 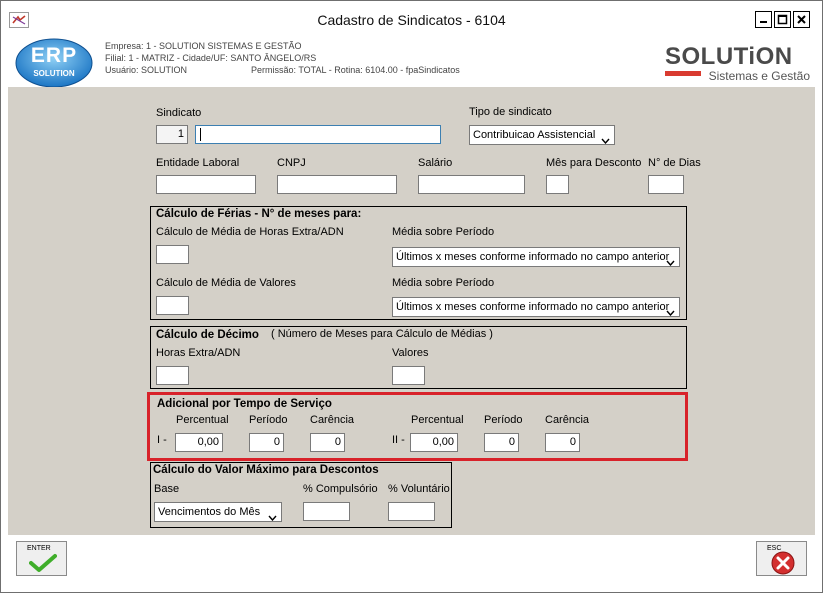 I want to click on window-title: Cadastro de Sindicatos - 6104, so click(x=411, y=20).